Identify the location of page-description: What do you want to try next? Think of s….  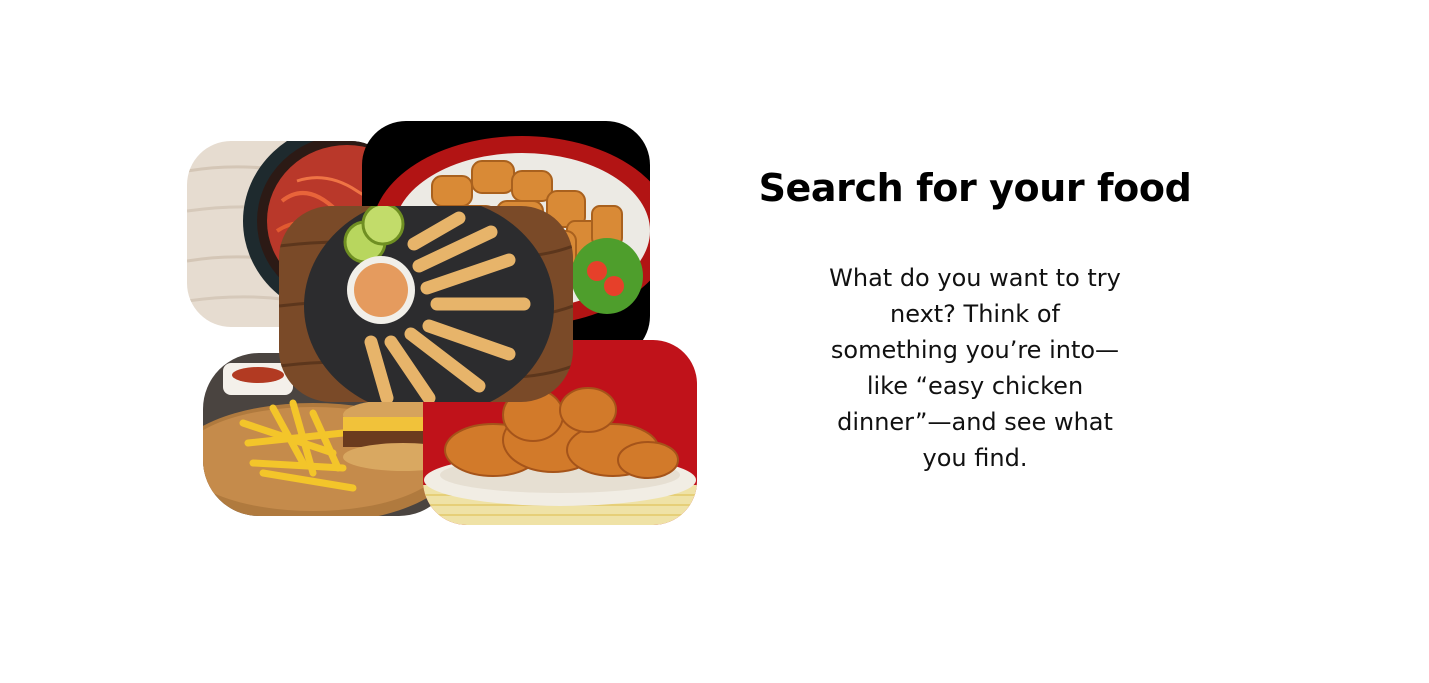
(975, 368).